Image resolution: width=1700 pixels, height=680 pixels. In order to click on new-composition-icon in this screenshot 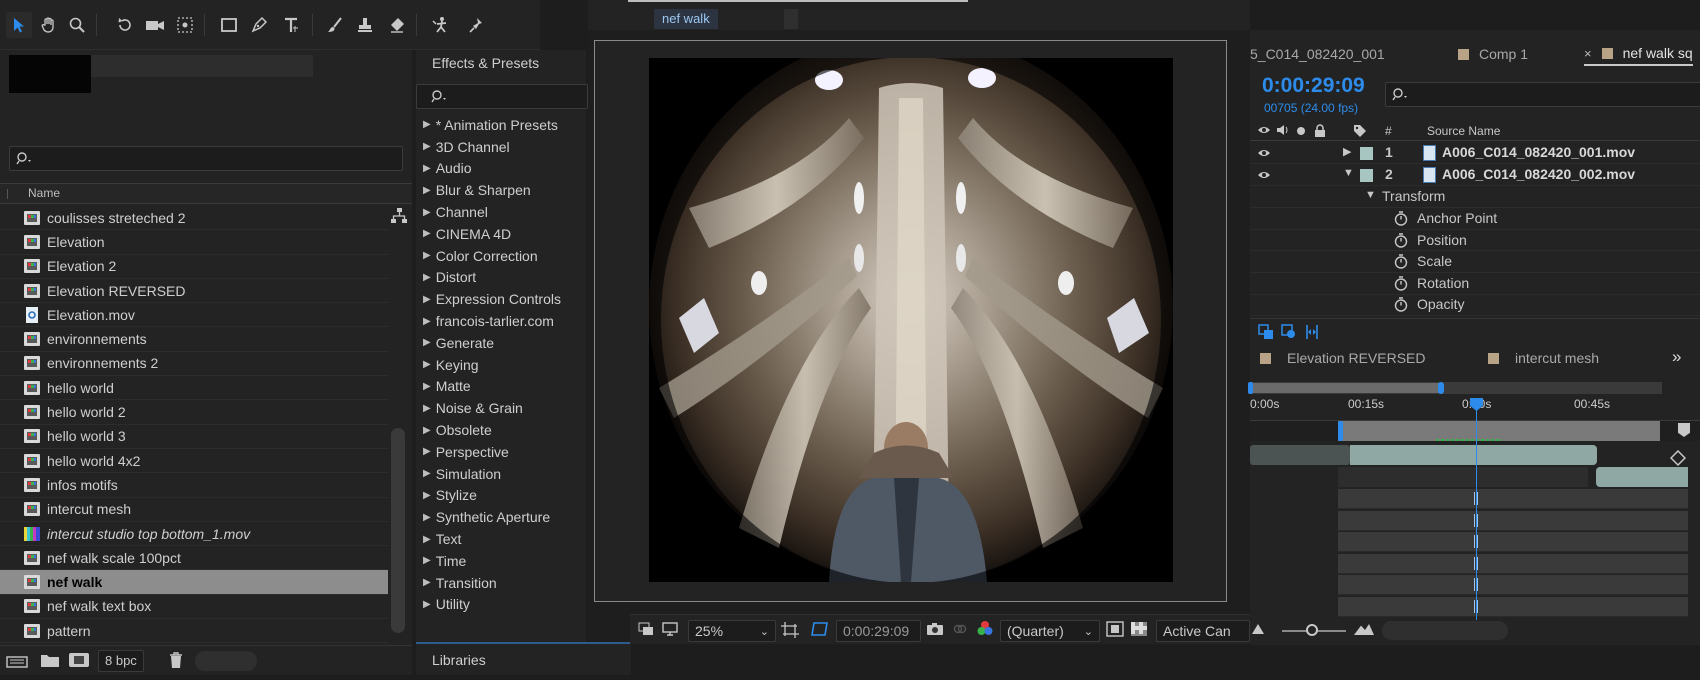, I will do `click(79, 660)`.